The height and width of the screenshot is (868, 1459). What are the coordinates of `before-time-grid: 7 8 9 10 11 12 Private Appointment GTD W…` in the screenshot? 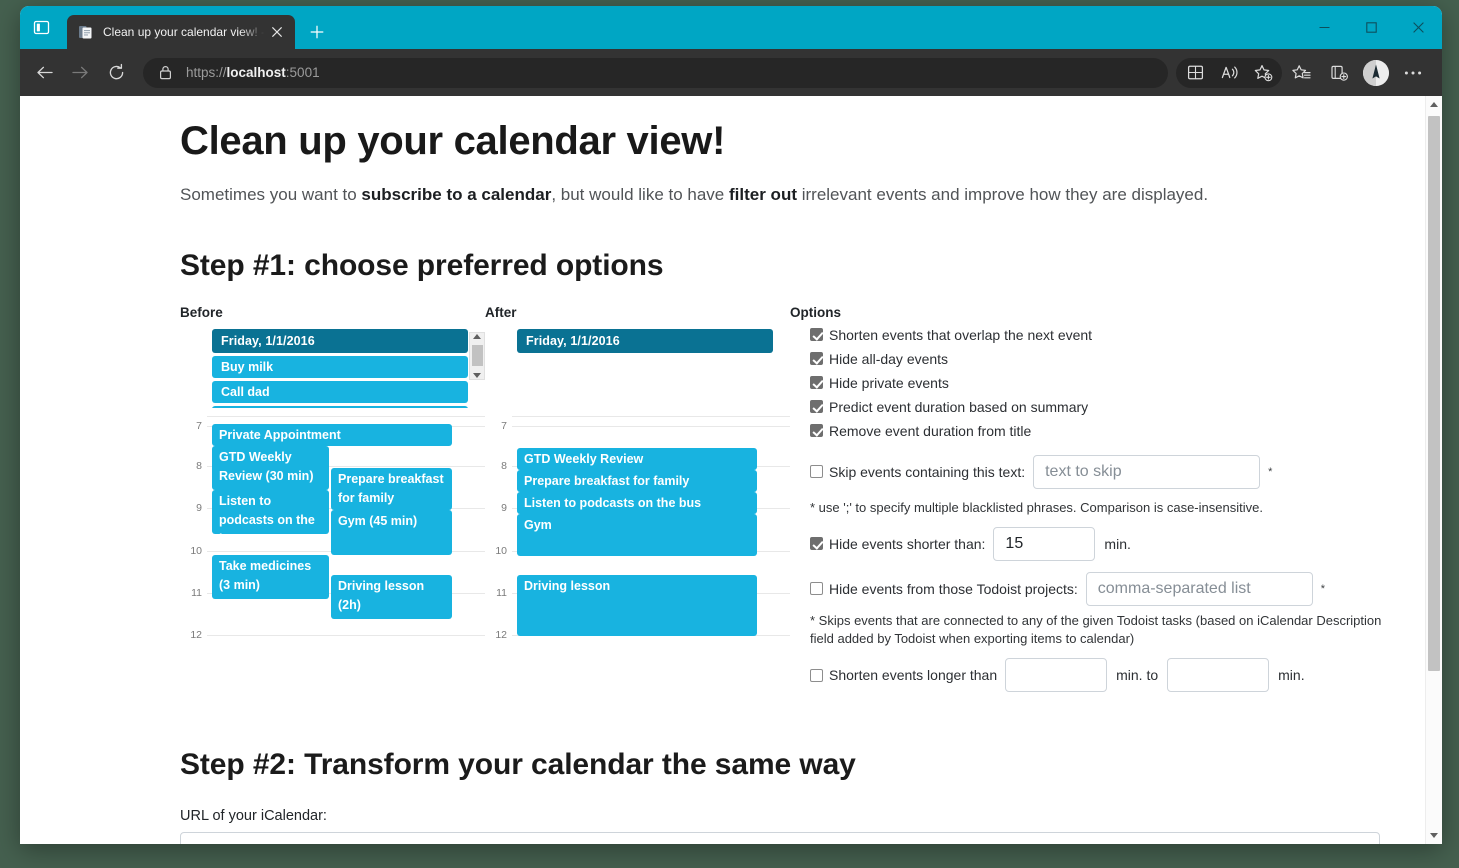 It's located at (332, 528).